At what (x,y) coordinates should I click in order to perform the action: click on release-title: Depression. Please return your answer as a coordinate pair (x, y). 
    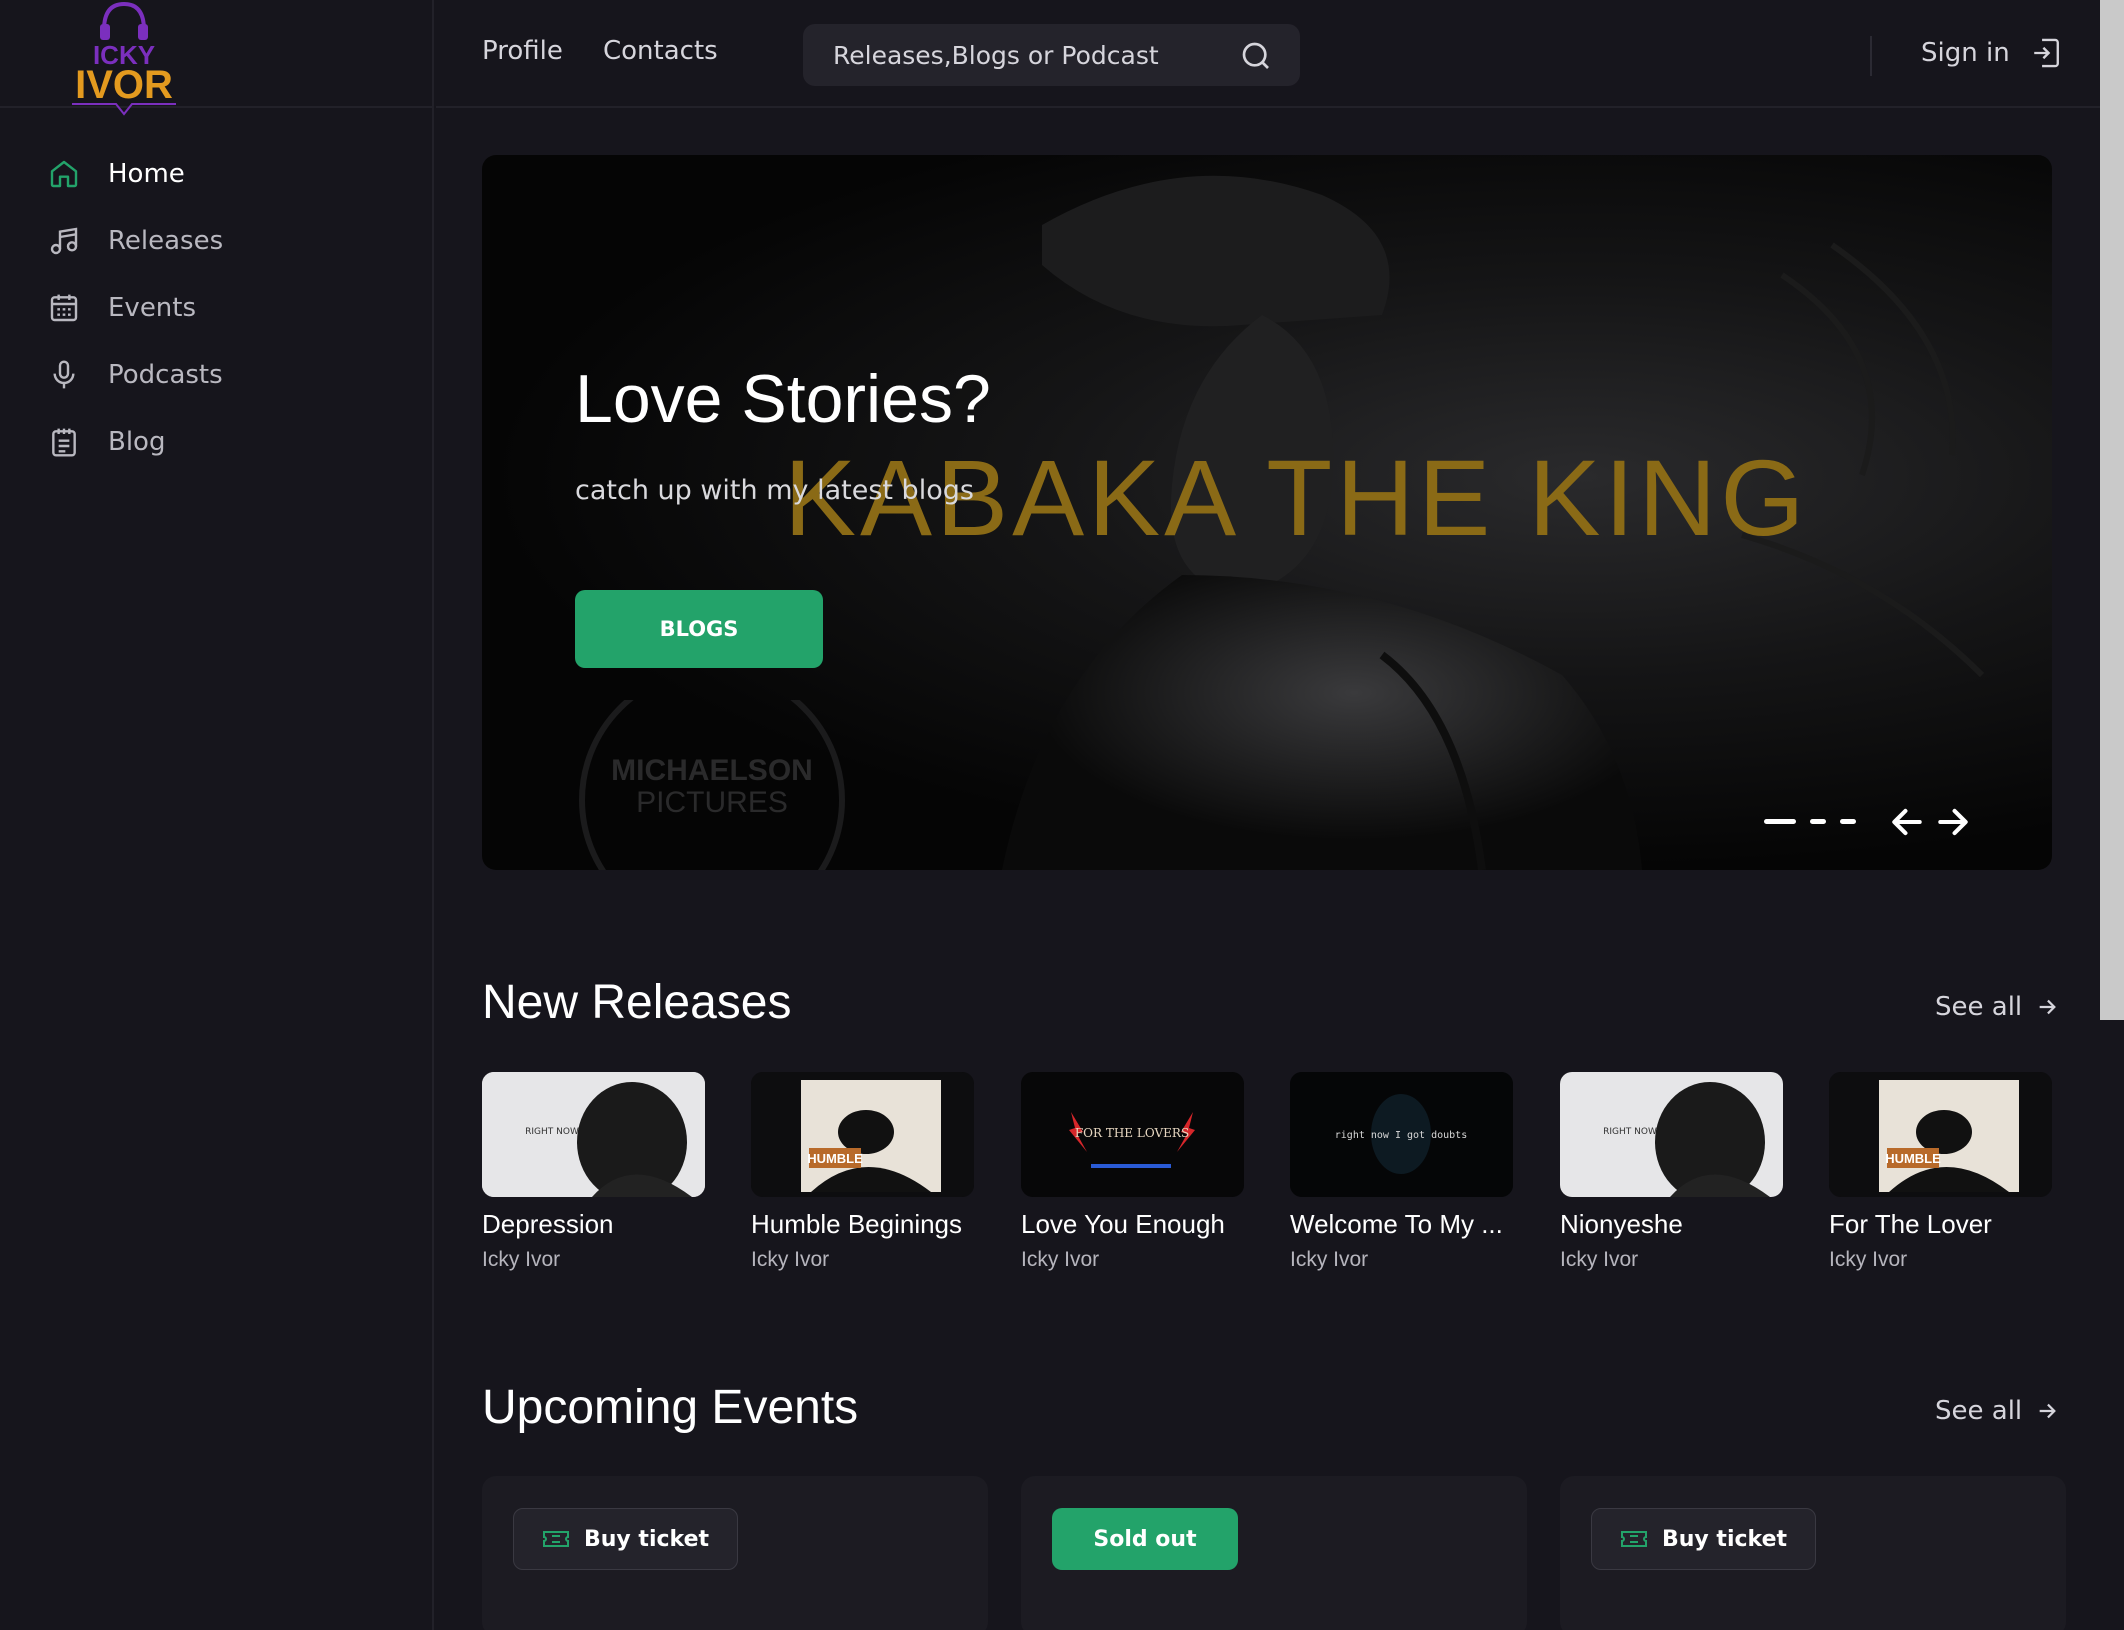
    Looking at the image, I should click on (548, 1224).